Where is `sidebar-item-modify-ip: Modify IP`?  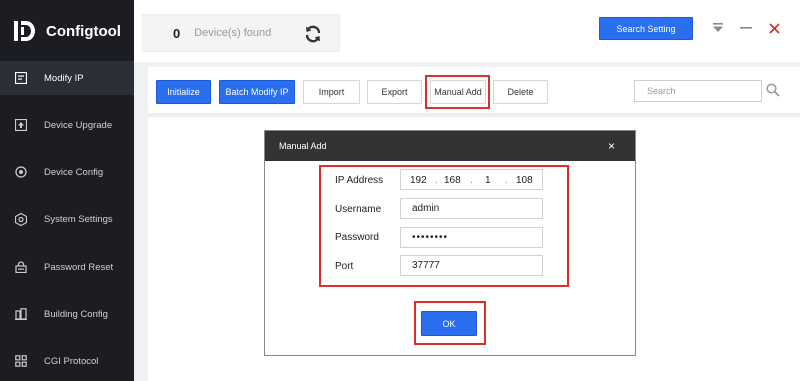 sidebar-item-modify-ip: Modify IP is located at coordinates (67, 78).